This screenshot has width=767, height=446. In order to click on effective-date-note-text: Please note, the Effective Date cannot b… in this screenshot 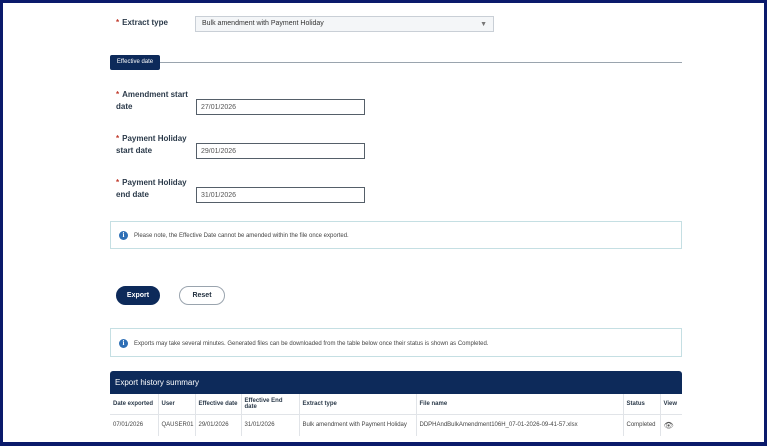, I will do `click(241, 236)`.